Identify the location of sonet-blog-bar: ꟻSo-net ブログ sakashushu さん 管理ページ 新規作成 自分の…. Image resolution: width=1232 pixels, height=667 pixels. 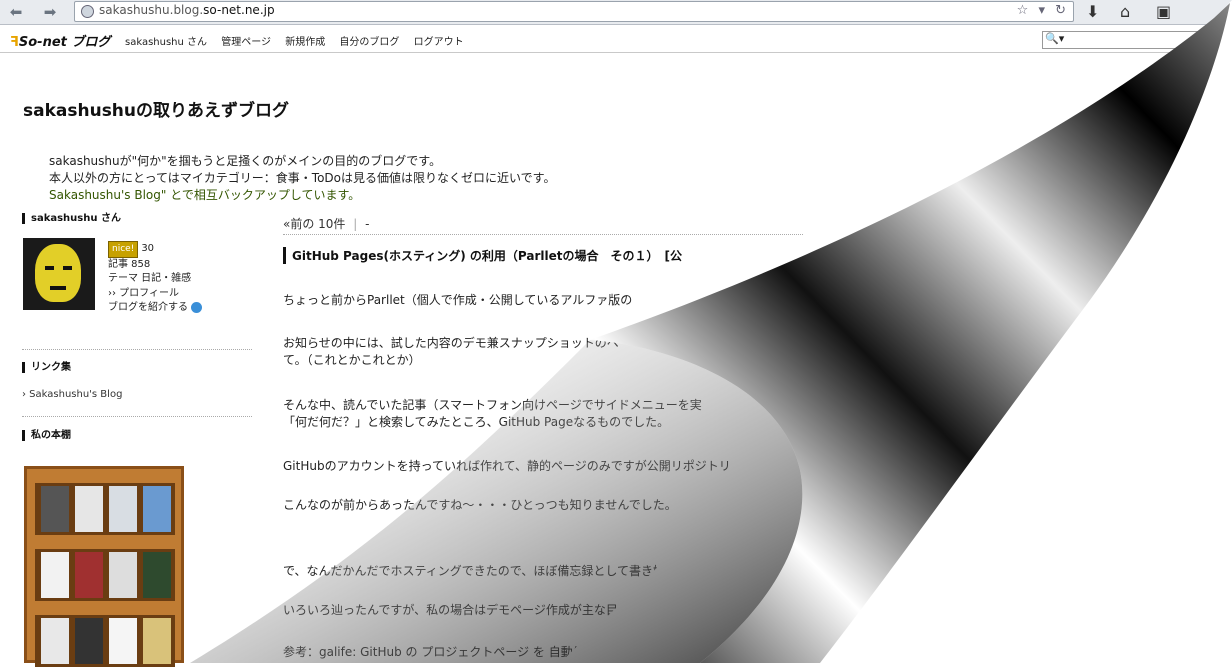
(616, 39).